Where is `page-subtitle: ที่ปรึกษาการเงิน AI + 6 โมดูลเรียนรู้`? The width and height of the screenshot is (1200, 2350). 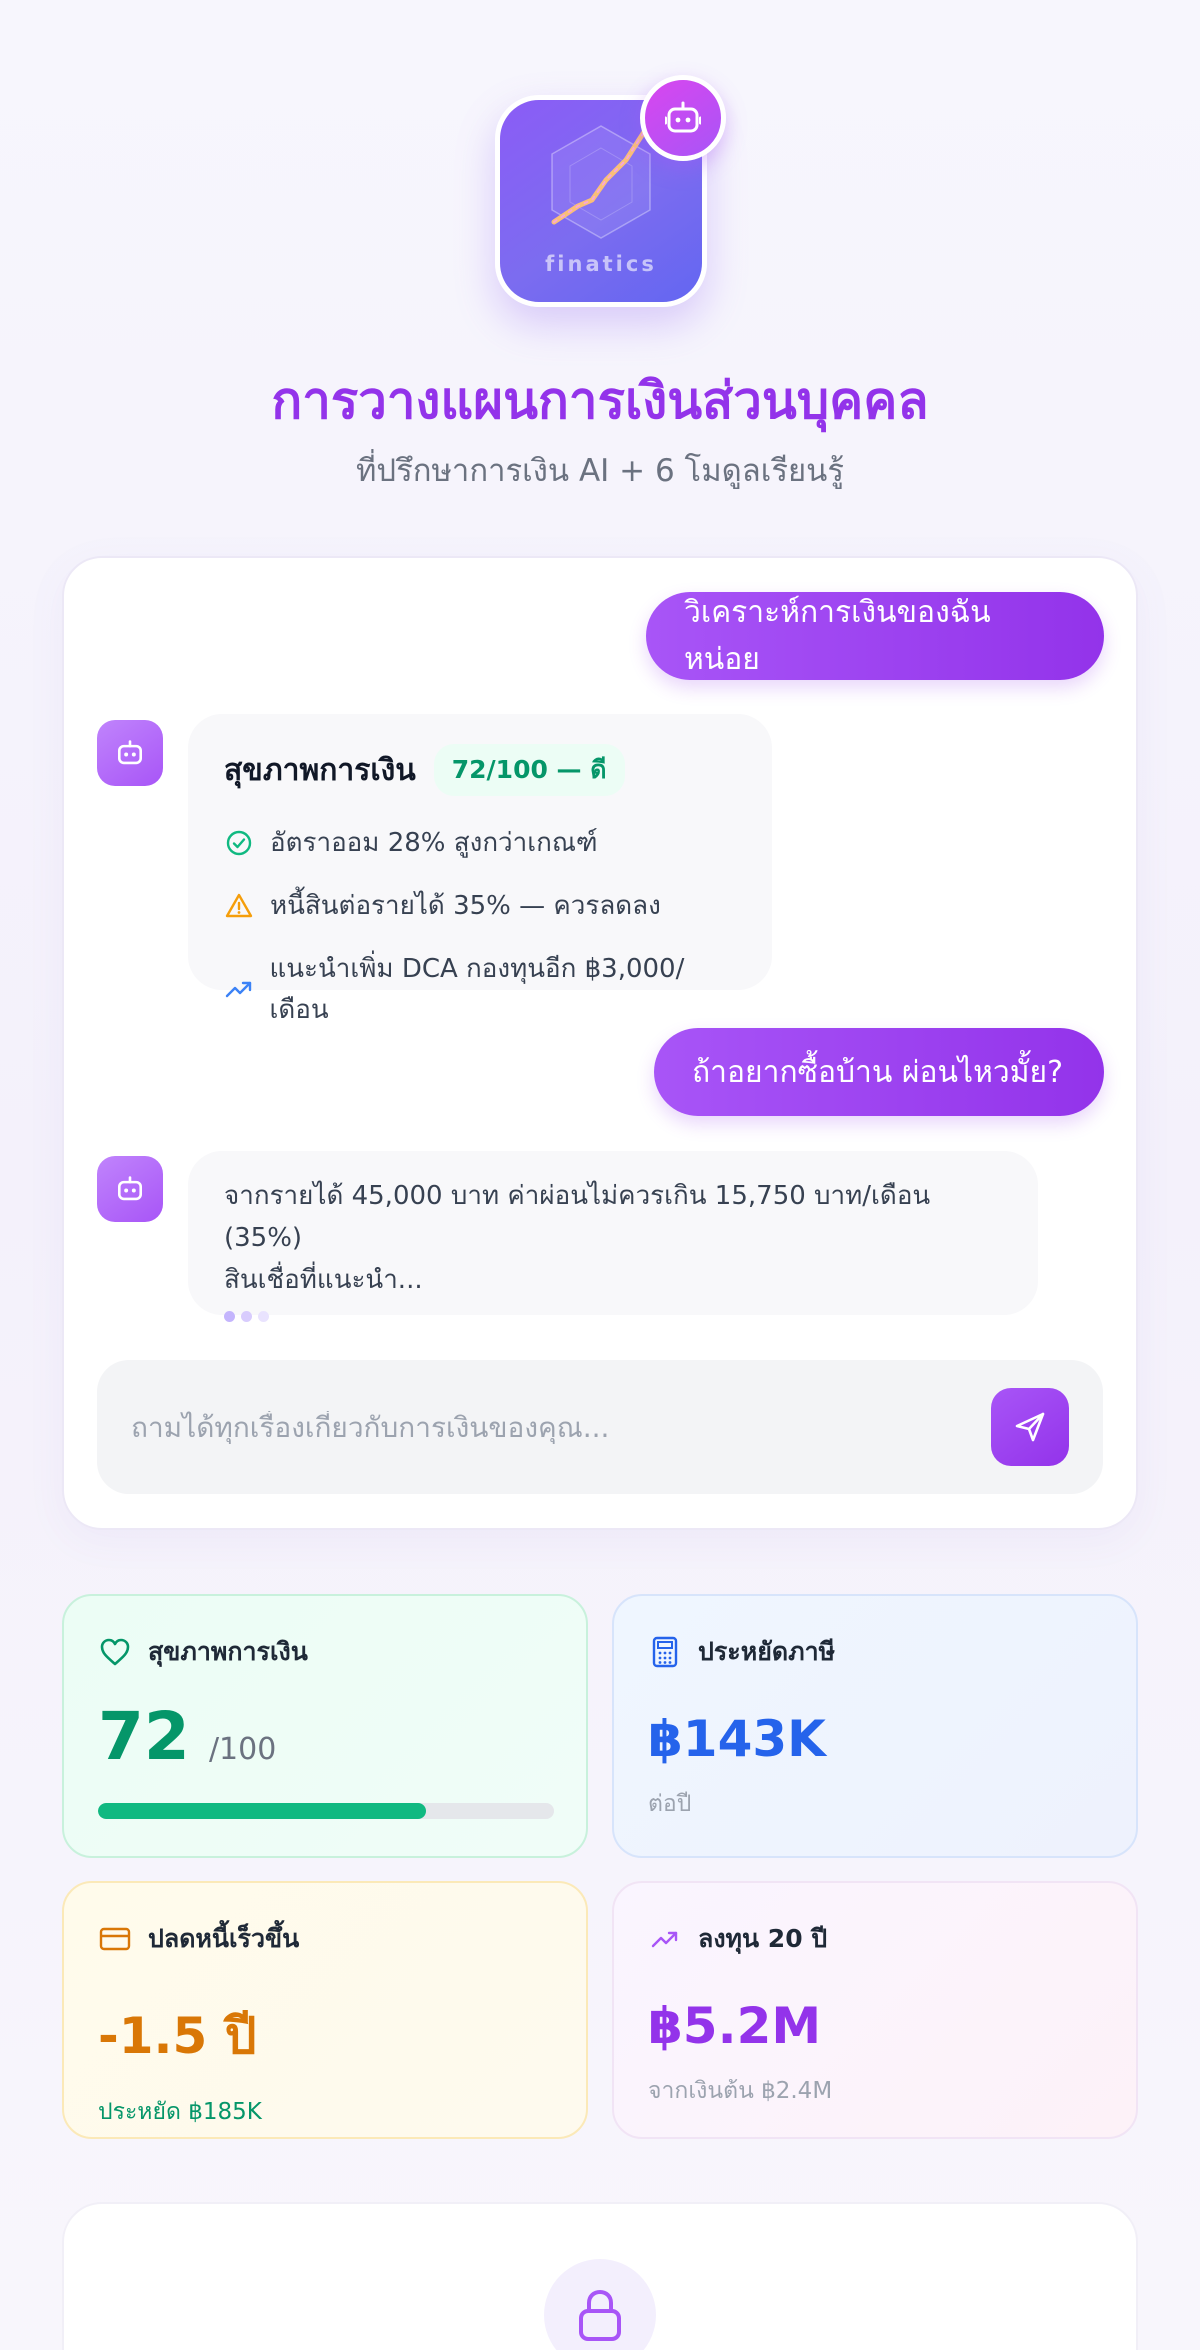 page-subtitle: ที่ปรึกษาการเงิน AI + 6 โมดูลเรียนรู้ is located at coordinates (600, 471).